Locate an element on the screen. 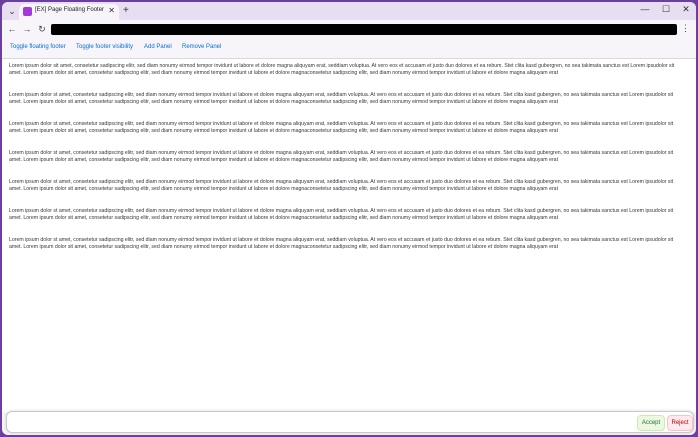 Image resolution: width=698 pixels, height=437 pixels. tab-search-icon: ⌄ is located at coordinates (12, 11).